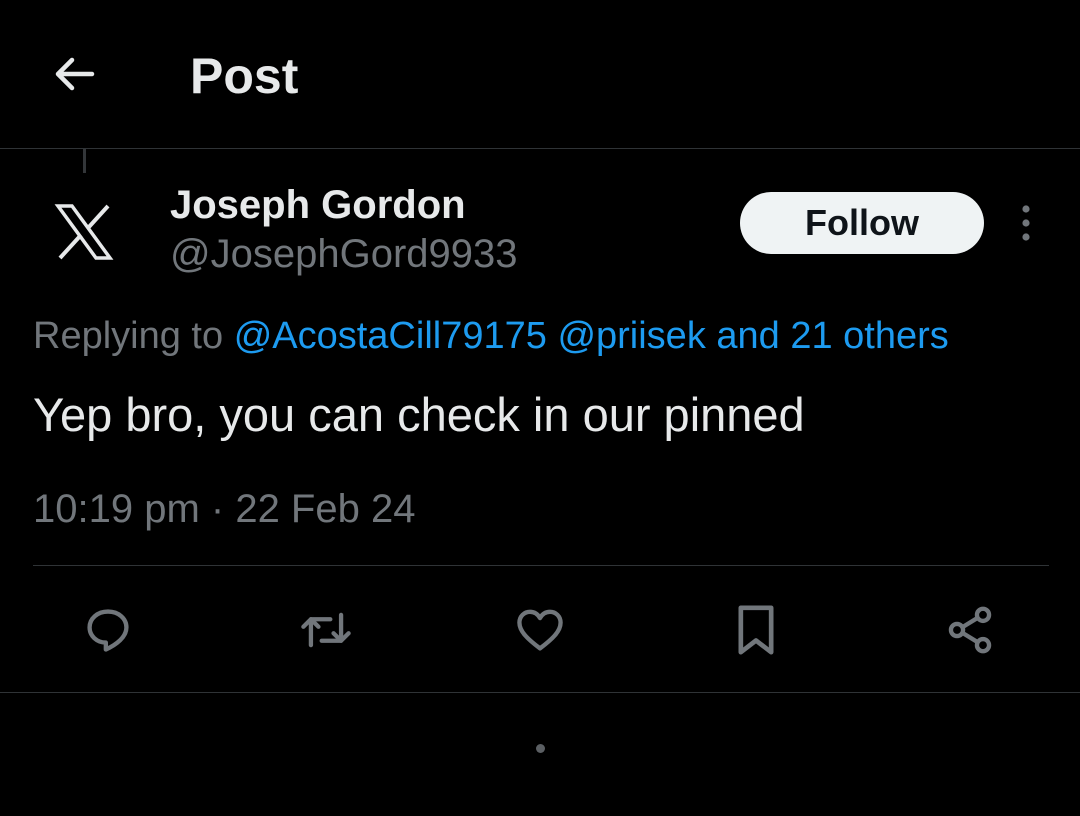 The width and height of the screenshot is (1080, 816). What do you see at coordinates (541, 565) in the screenshot?
I see `content-divider` at bounding box center [541, 565].